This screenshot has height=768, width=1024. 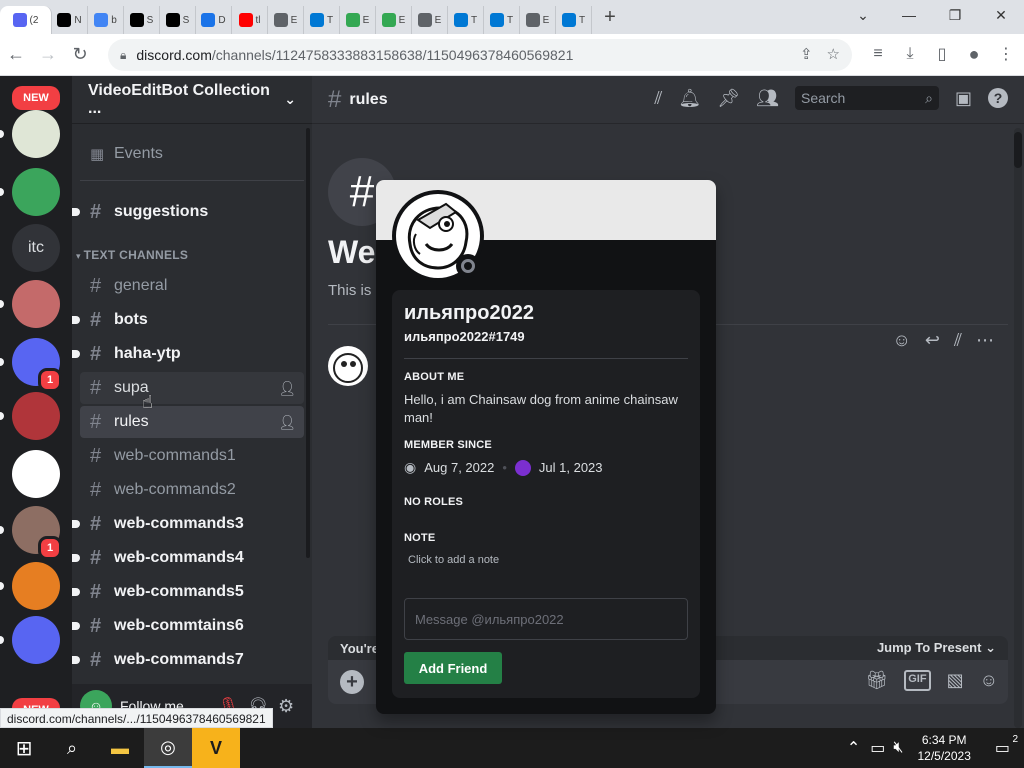 I want to click on pin-icon: 📌︎, so click(x=728, y=98).